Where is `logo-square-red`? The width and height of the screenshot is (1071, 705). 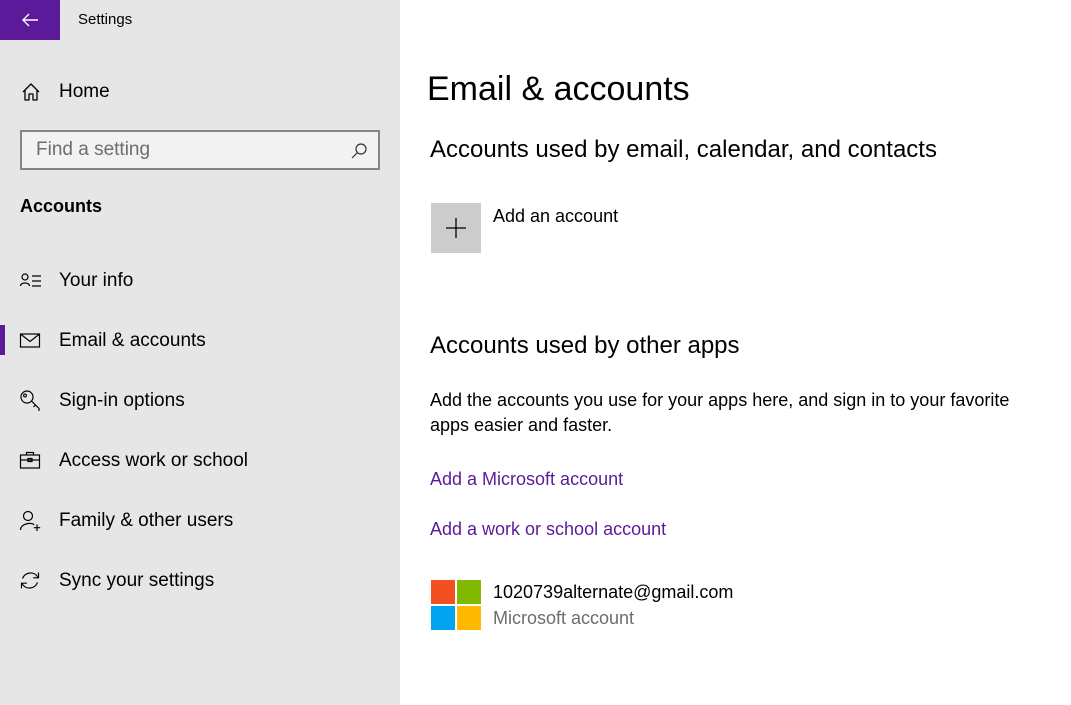 logo-square-red is located at coordinates (443, 592).